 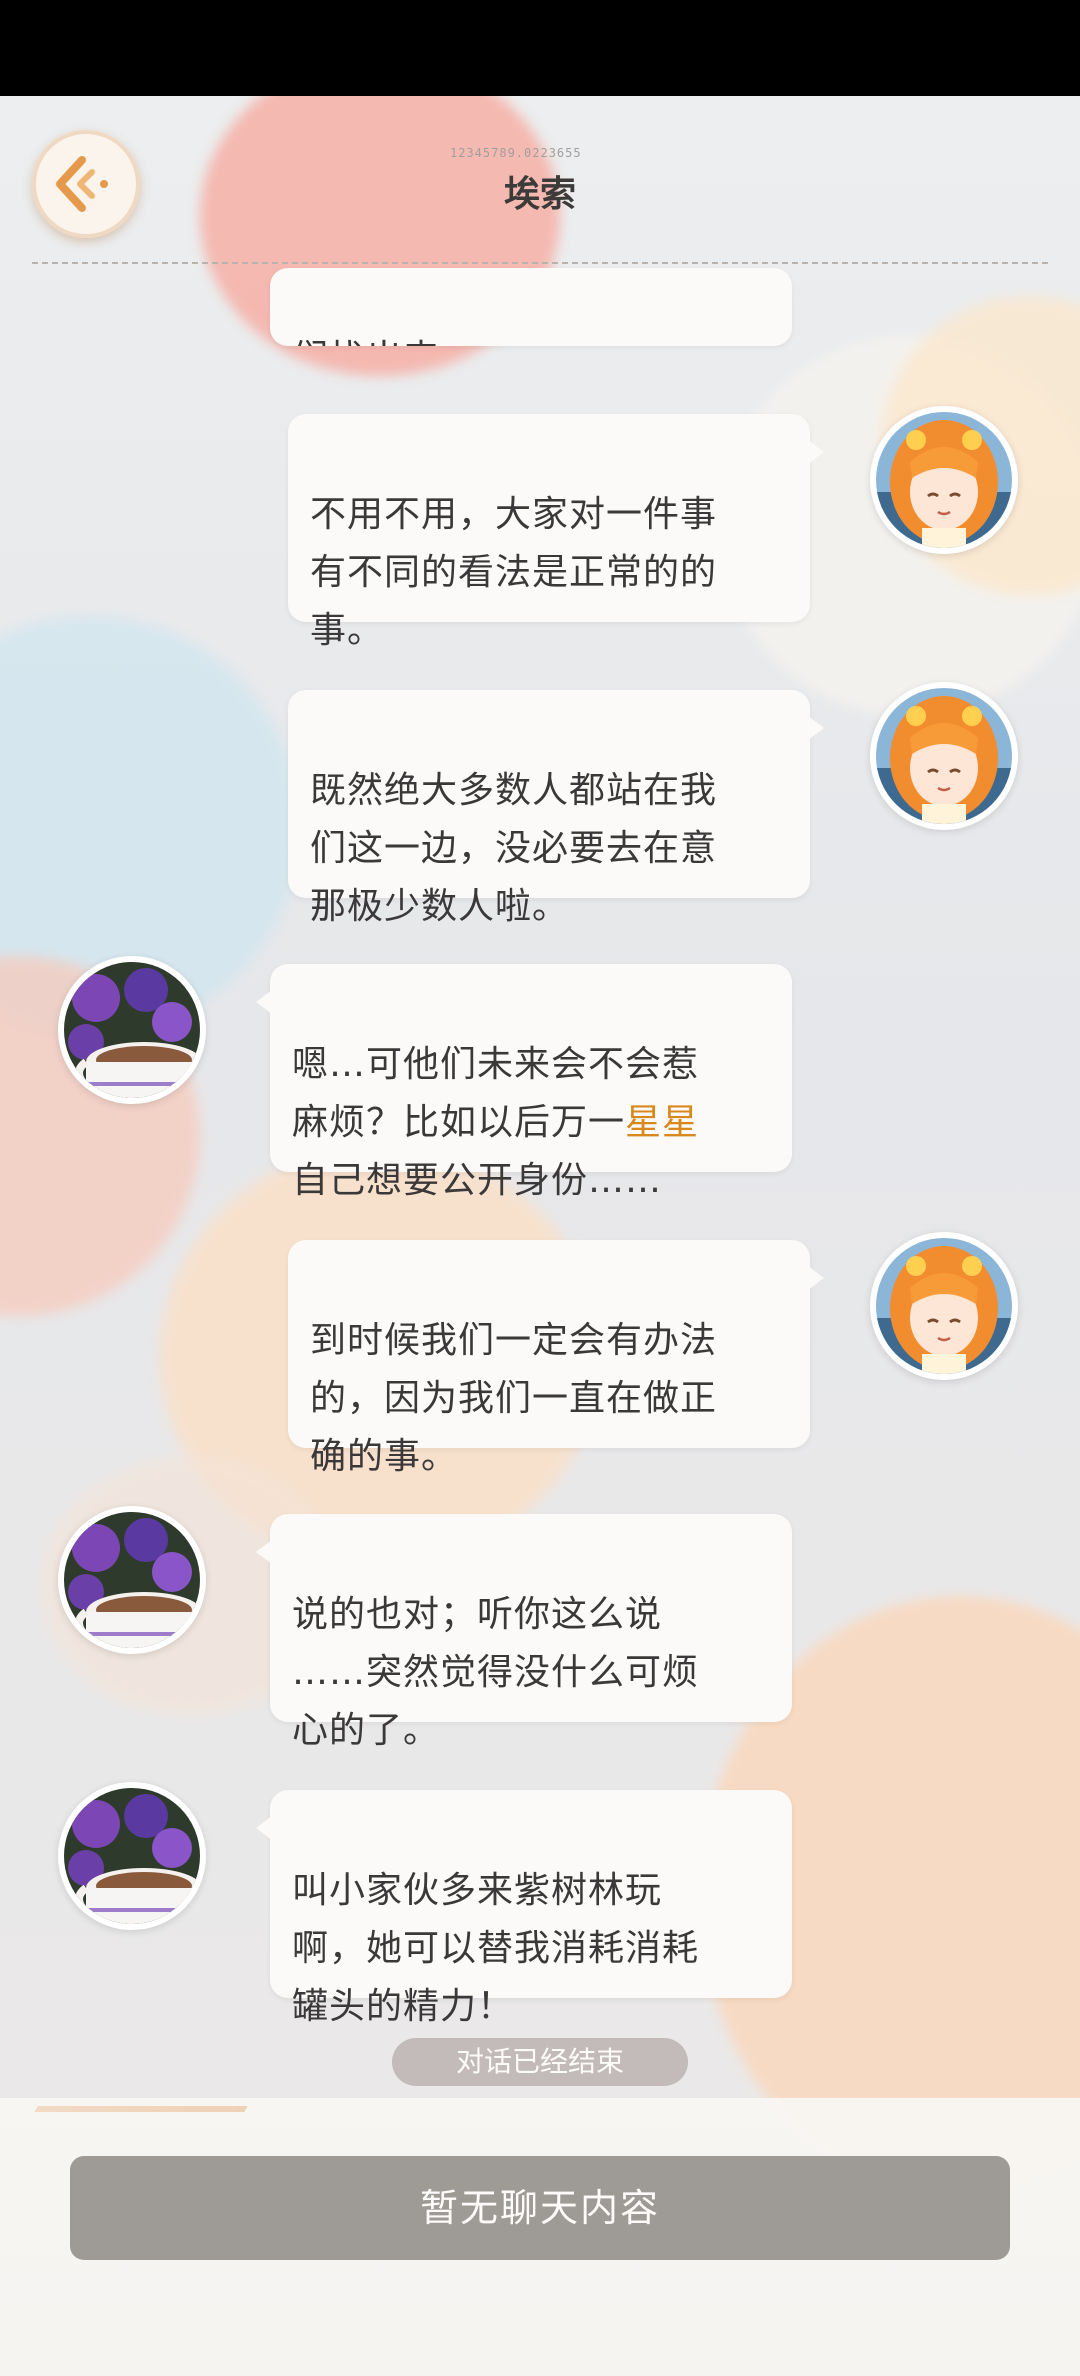 I want to click on highlighted-name: 星星, so click(x=662, y=1122).